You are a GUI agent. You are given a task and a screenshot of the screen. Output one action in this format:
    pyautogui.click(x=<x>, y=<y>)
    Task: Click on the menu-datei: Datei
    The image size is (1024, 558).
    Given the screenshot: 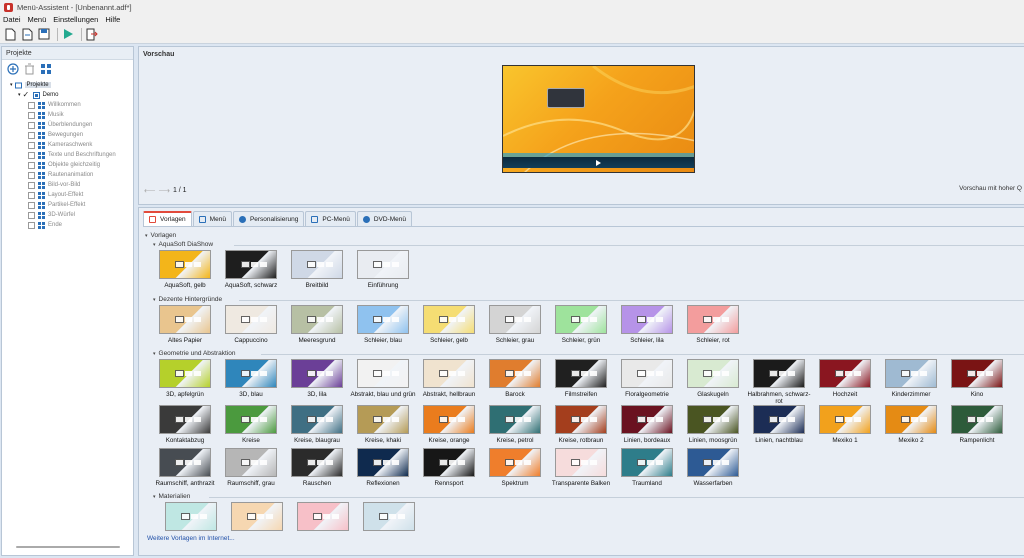 What is the action you would take?
    pyautogui.click(x=12, y=19)
    